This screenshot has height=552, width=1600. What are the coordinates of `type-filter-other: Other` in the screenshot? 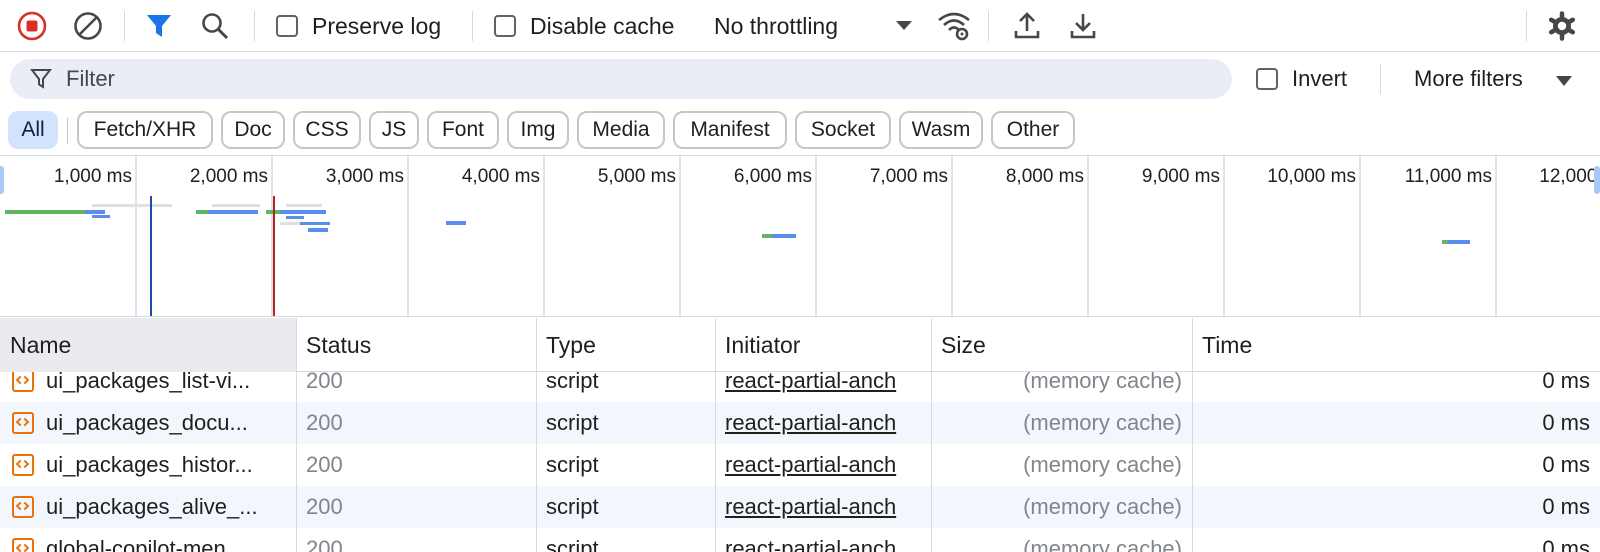 It's located at (1033, 130).